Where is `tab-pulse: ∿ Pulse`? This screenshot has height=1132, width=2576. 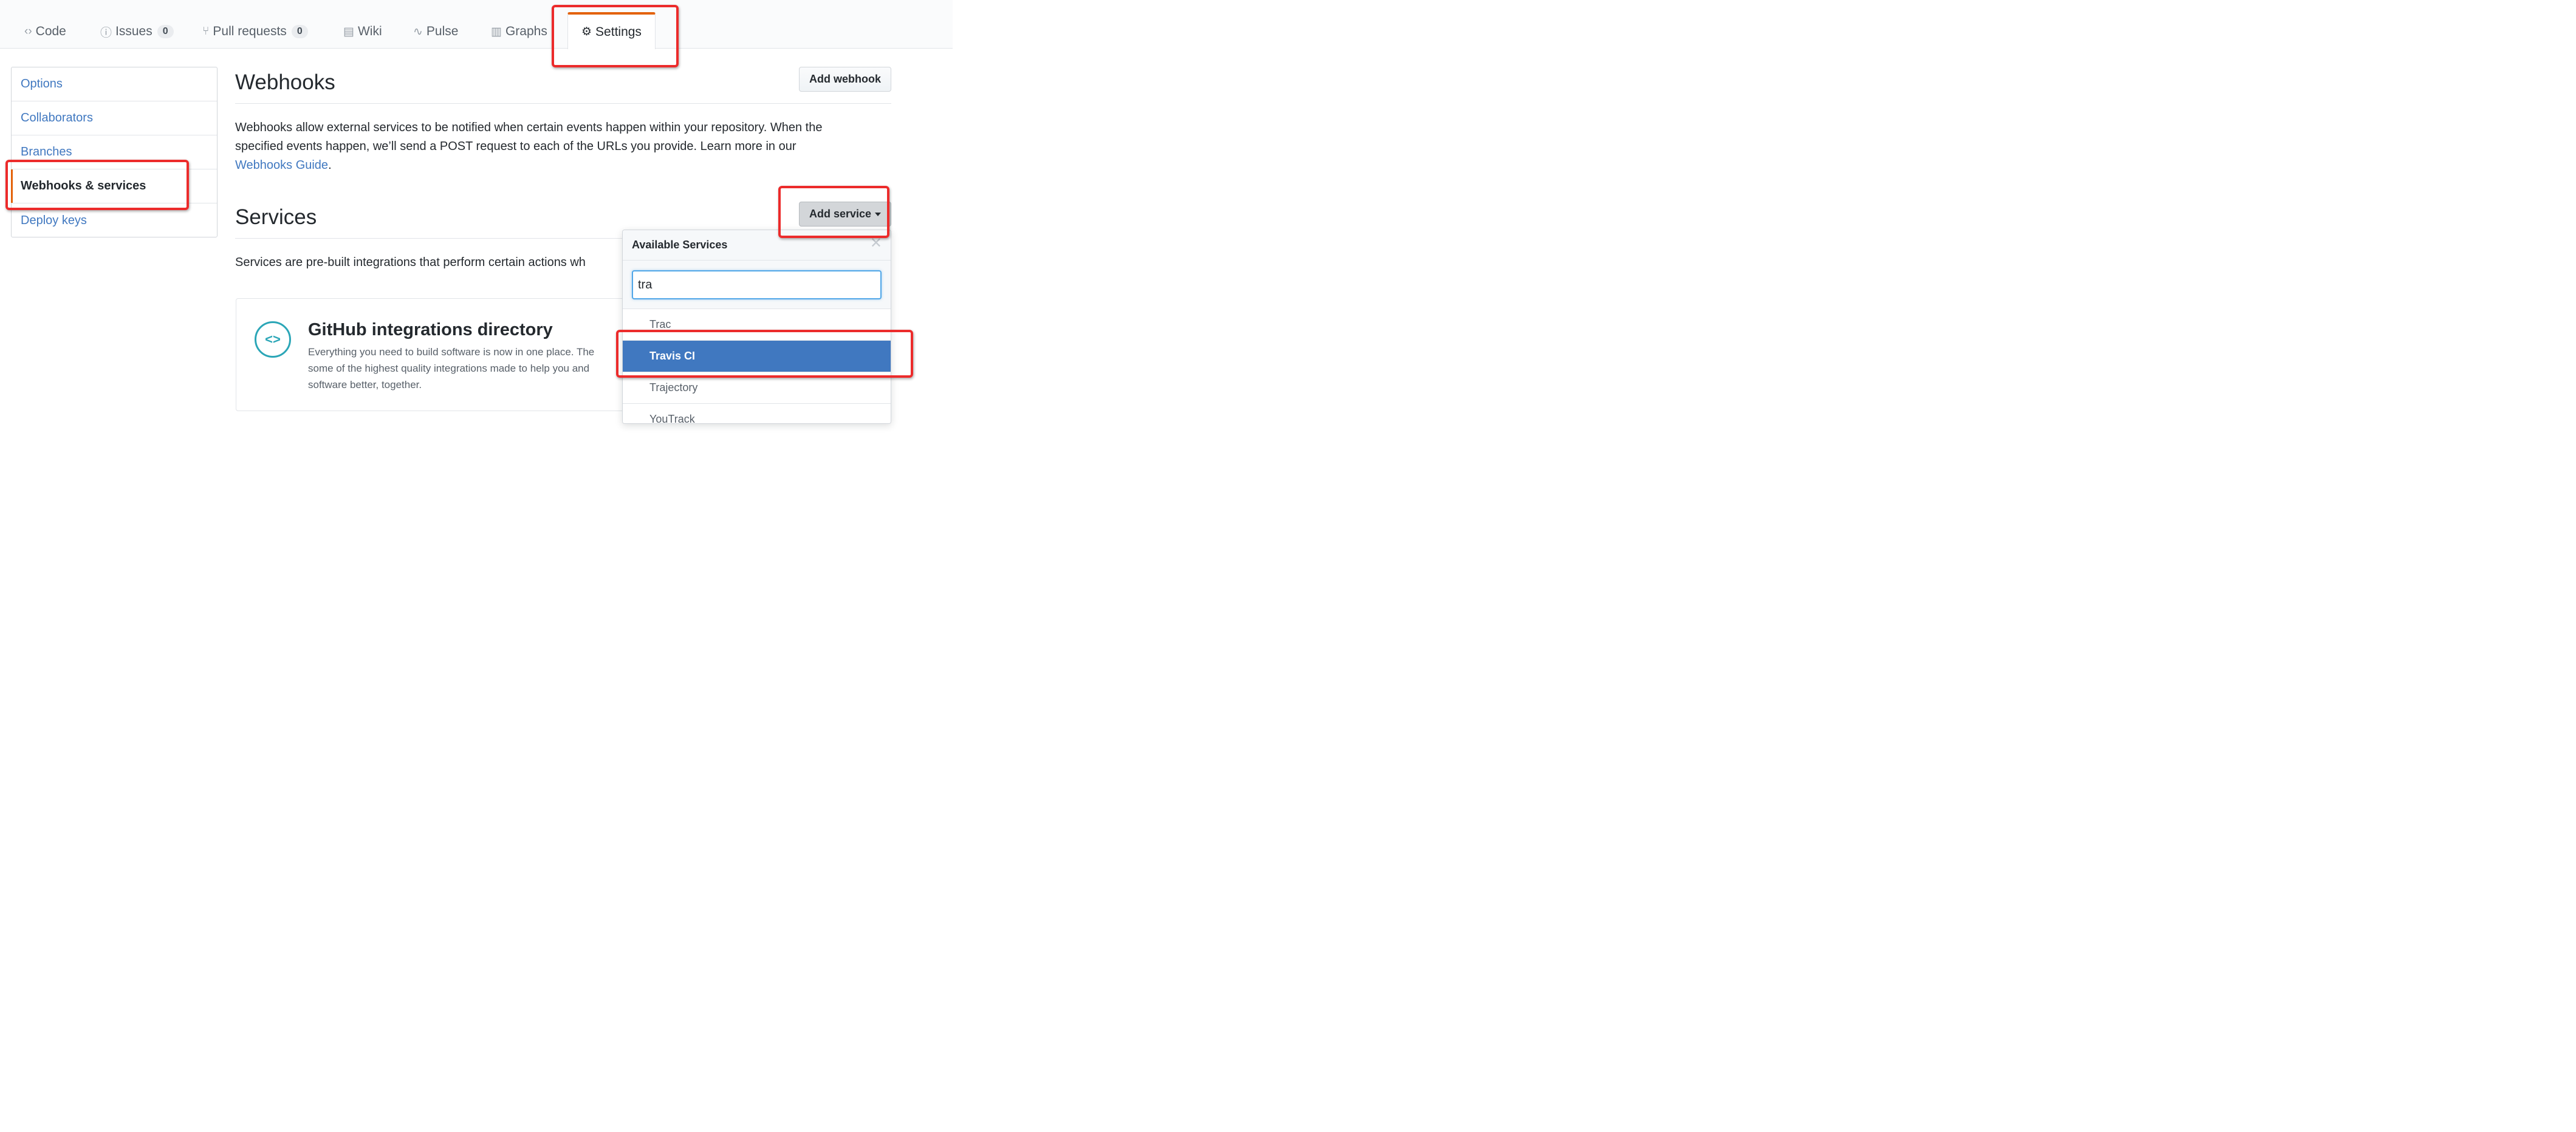 tab-pulse: ∿ Pulse is located at coordinates (435, 31).